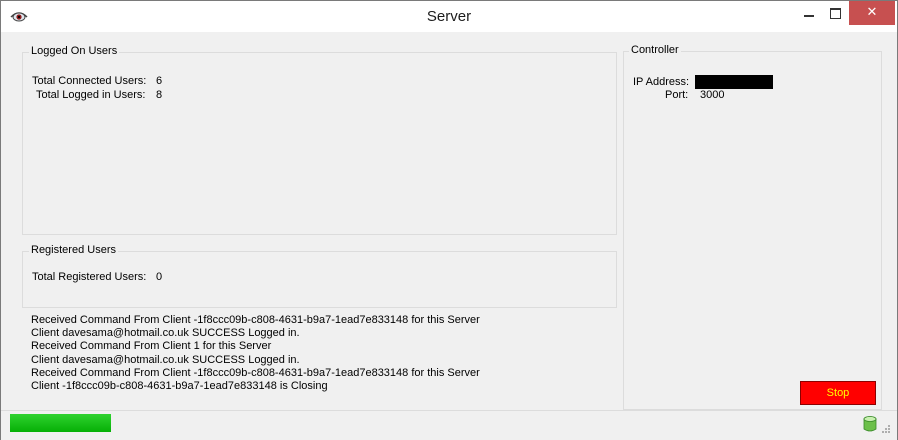  I want to click on total-logged-in-users-value: 8, so click(159, 95).